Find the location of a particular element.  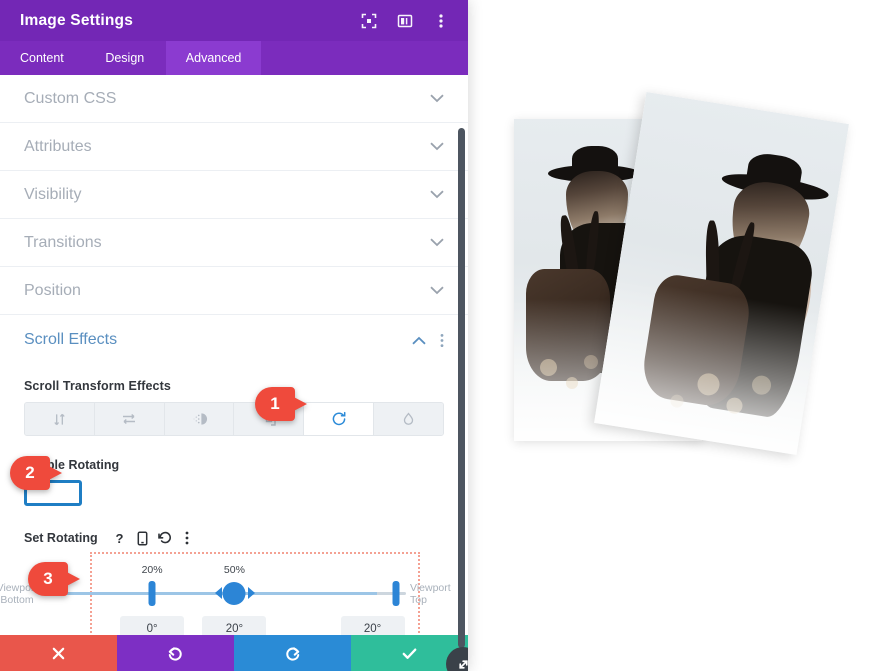

help-icon: ? is located at coordinates (121, 538).